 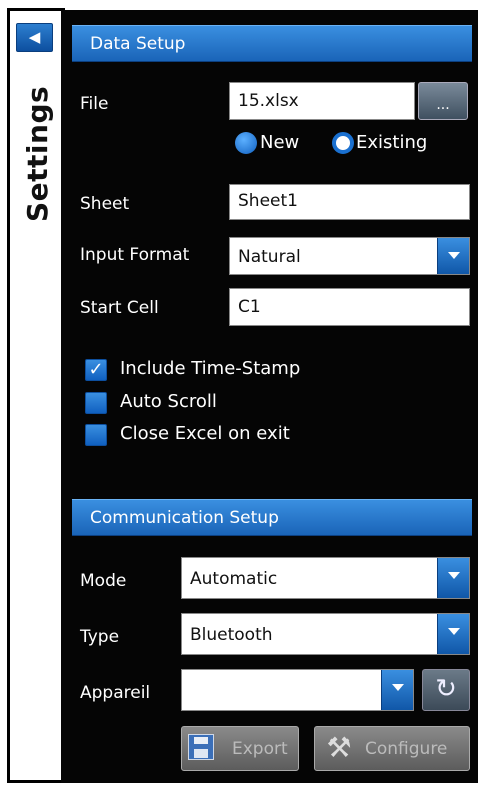 What do you see at coordinates (119, 308) in the screenshot?
I see `start-cell-label: Start Cell` at bounding box center [119, 308].